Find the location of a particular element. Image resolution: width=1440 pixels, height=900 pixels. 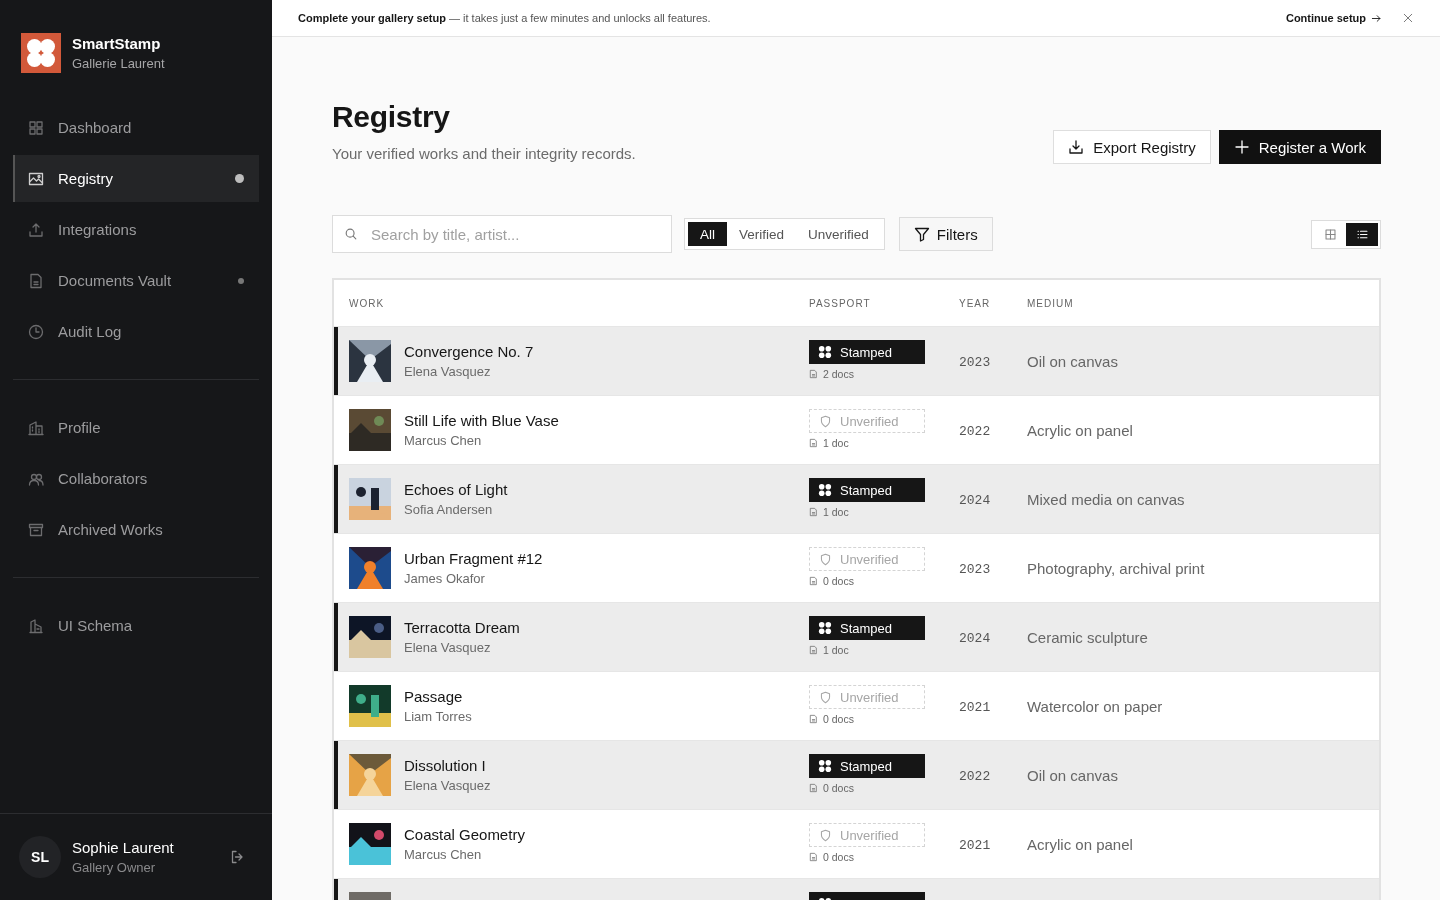

medium-cell: Photography, archival print is located at coordinates (1116, 568).